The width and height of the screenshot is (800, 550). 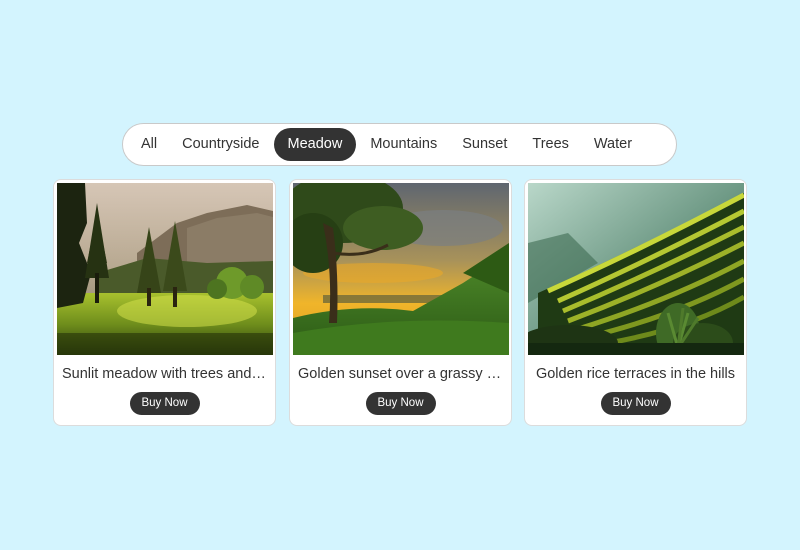 What do you see at coordinates (484, 144) in the screenshot?
I see `filter-sunset: Sunset` at bounding box center [484, 144].